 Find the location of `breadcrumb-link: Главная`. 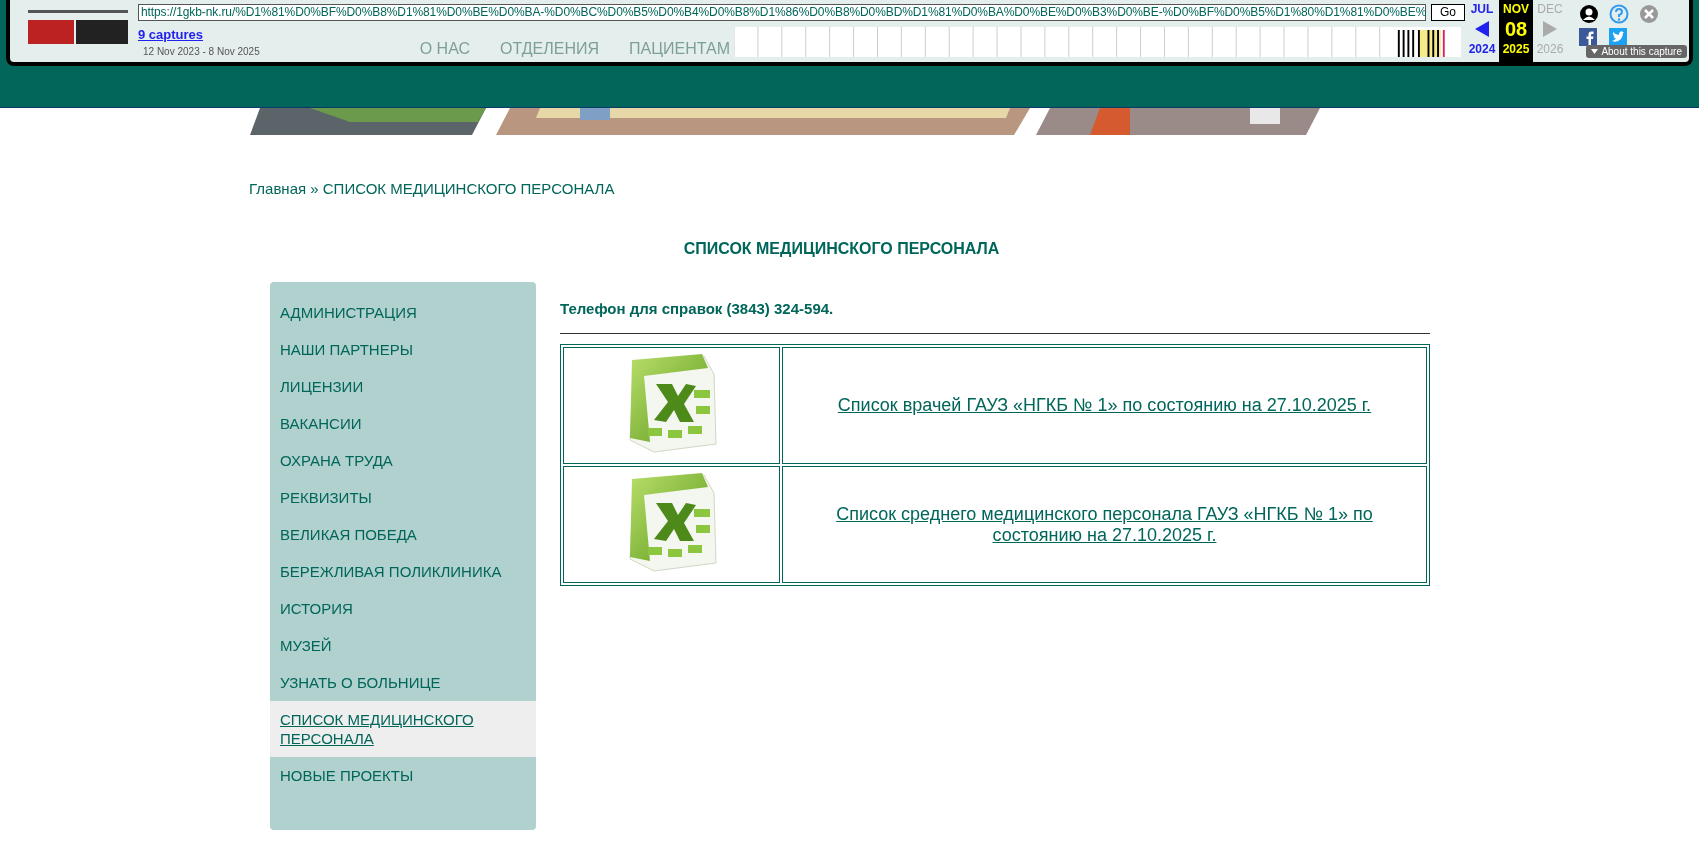

breadcrumb-link: Главная is located at coordinates (278, 188).